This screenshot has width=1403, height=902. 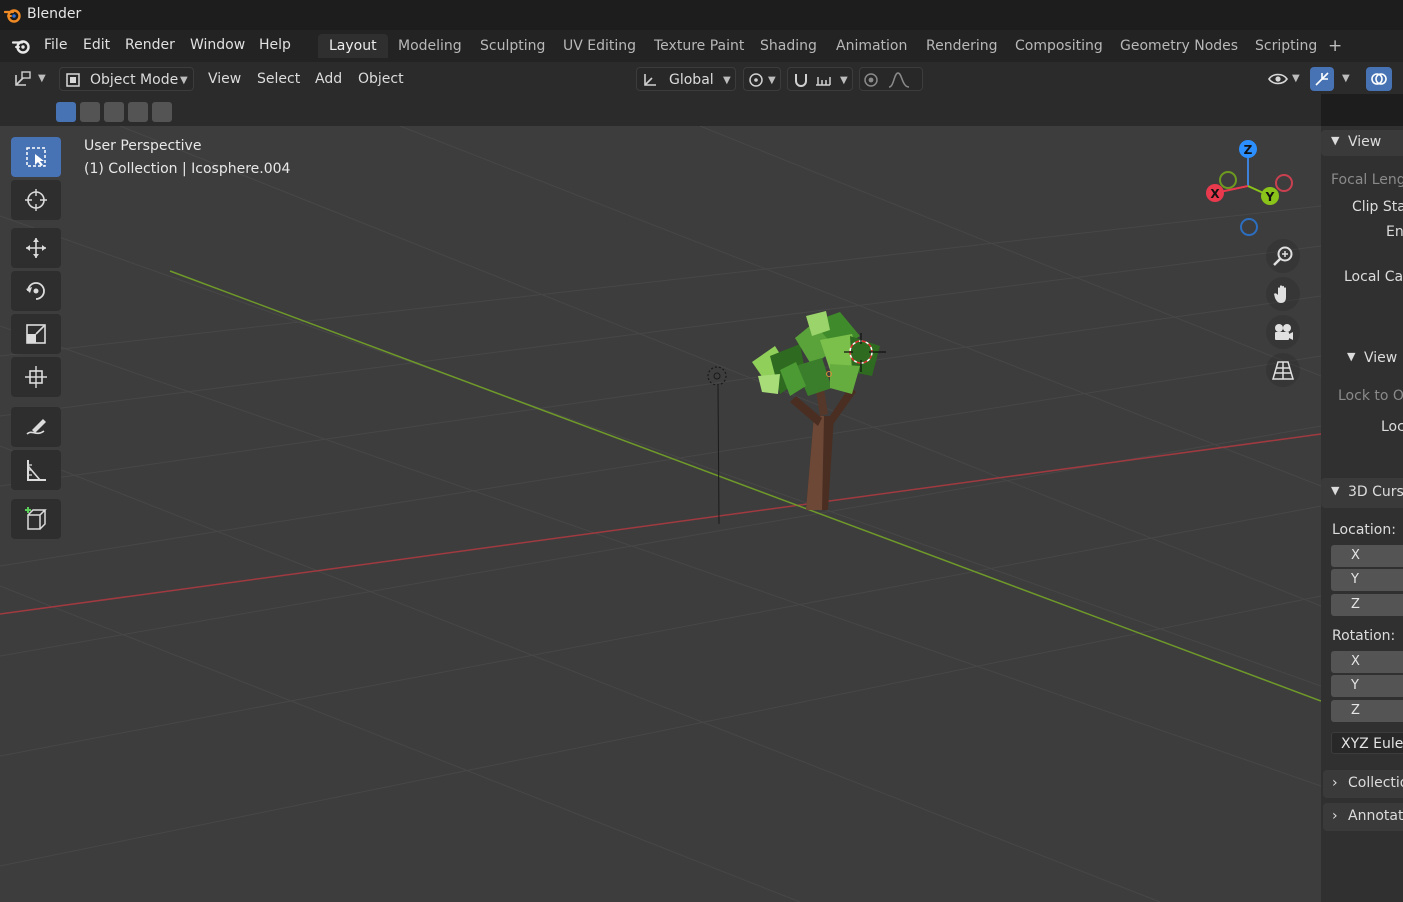 I want to click on select-mode-intersect-button, so click(x=162, y=112).